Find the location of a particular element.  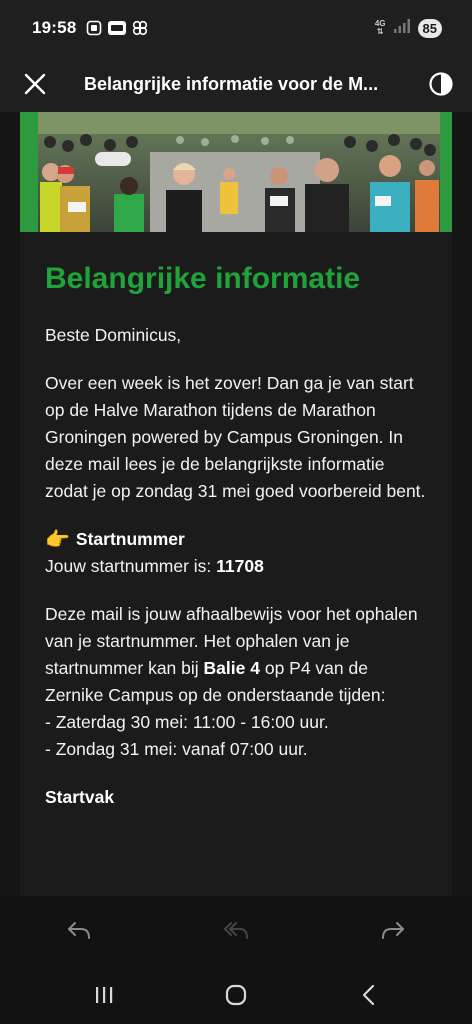

reply-all-icon is located at coordinates (236, 931).